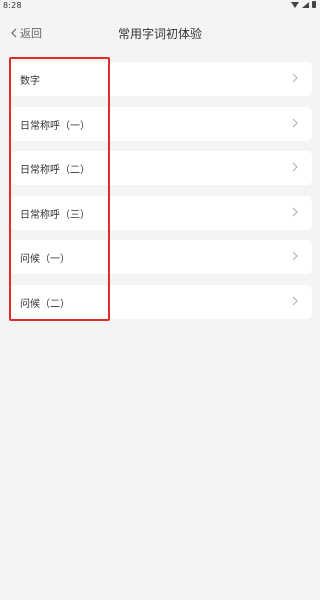 The image size is (320, 600). I want to click on status-icons, so click(303, 4).